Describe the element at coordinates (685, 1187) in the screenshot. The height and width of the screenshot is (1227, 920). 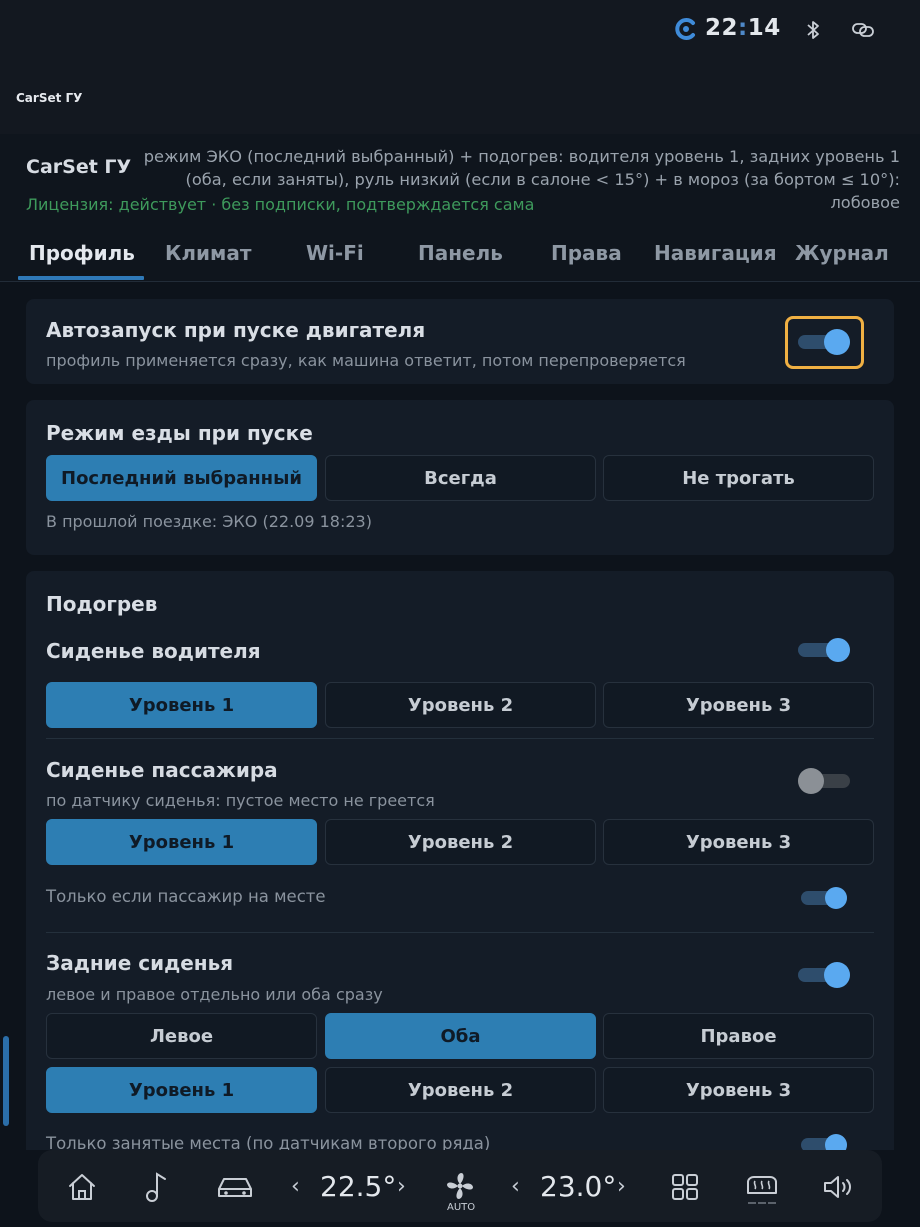
I see `apps-grid-icon` at that location.